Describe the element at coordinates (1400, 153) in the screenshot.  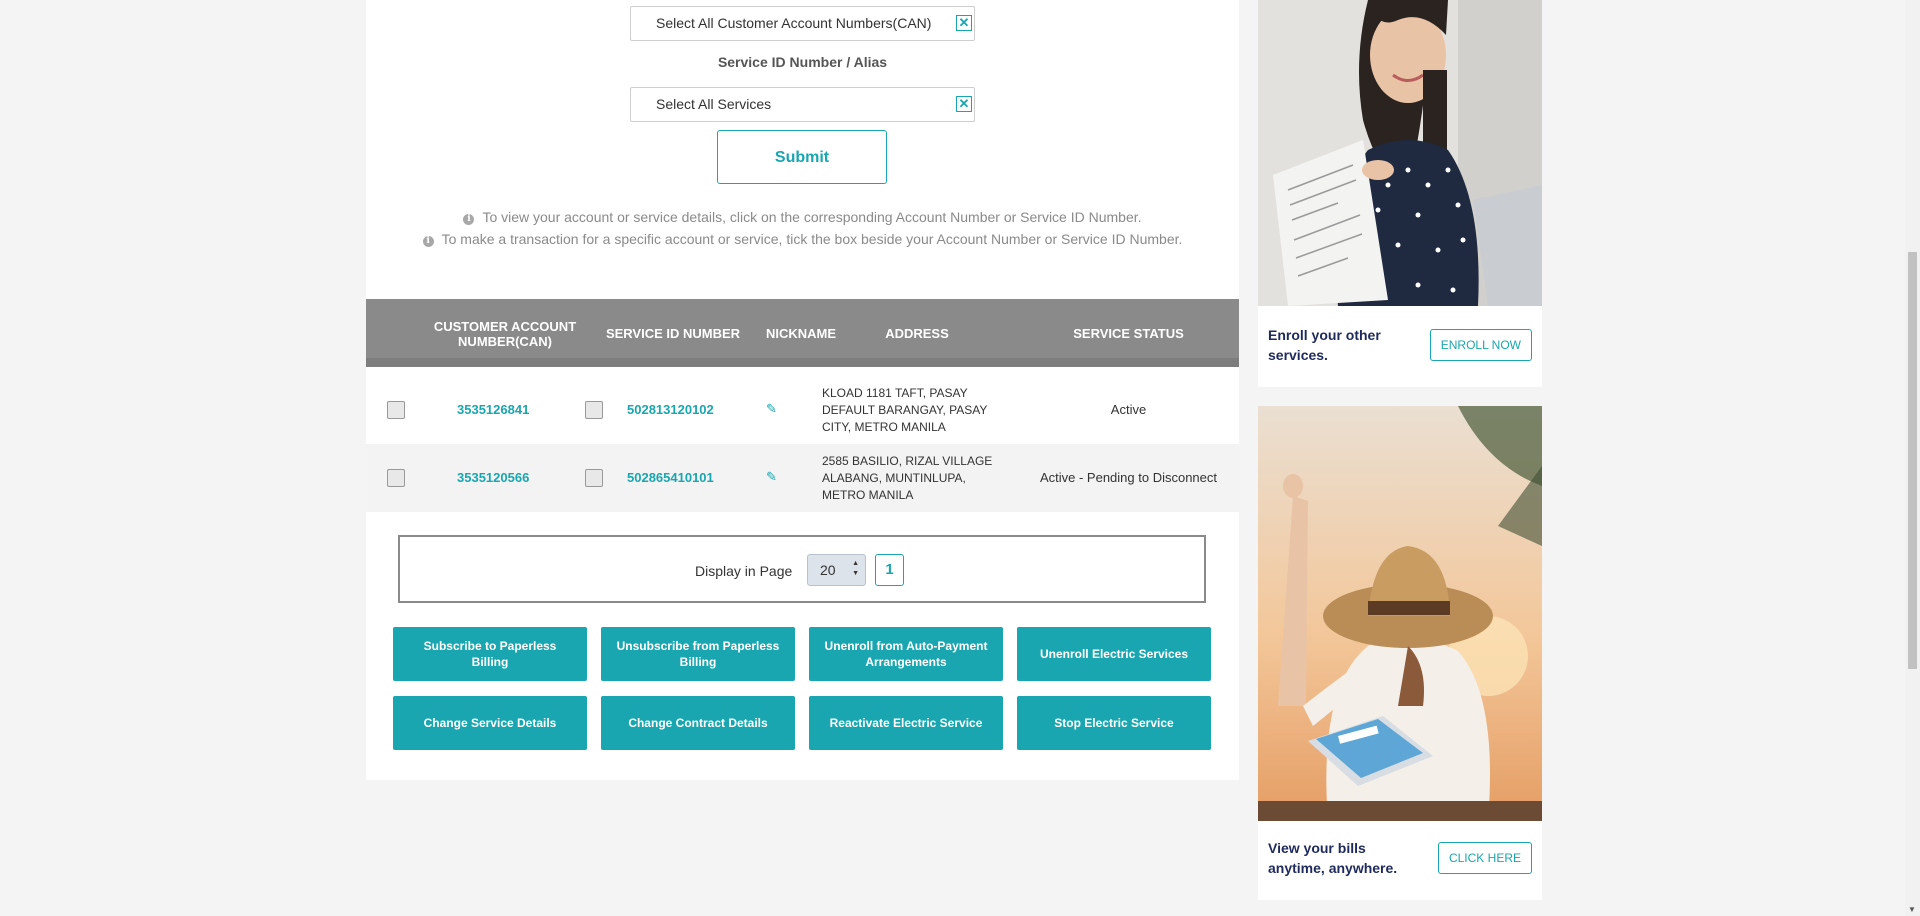
I see `woman-with-bill-photo` at that location.